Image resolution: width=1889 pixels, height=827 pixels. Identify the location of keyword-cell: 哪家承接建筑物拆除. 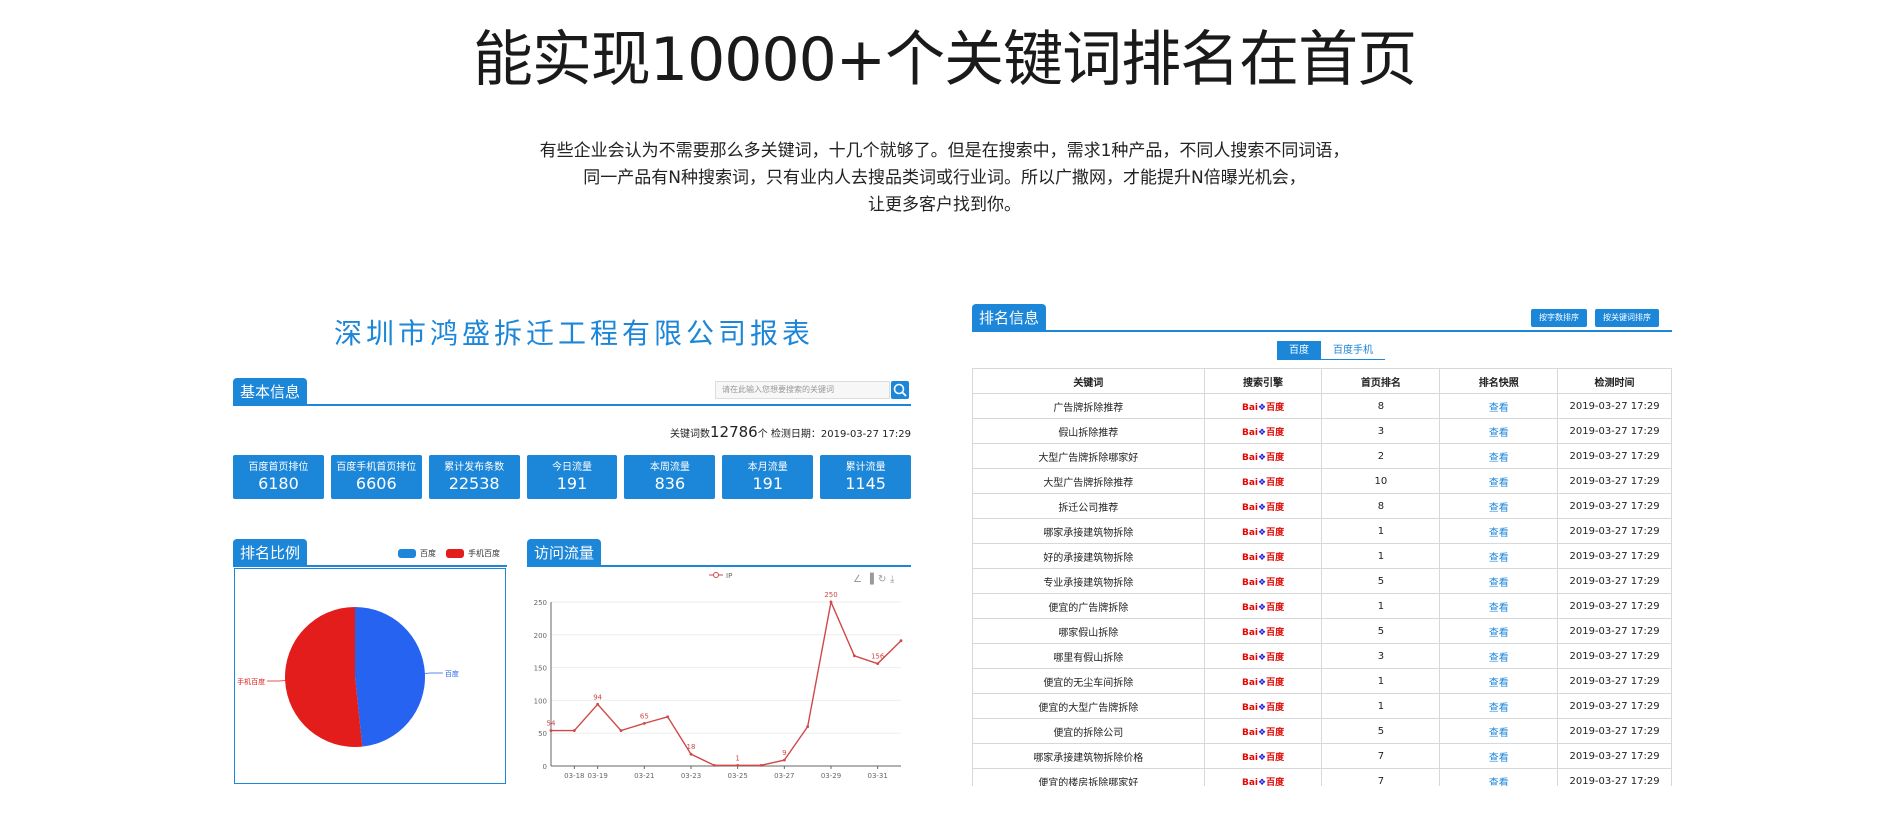
(1088, 531).